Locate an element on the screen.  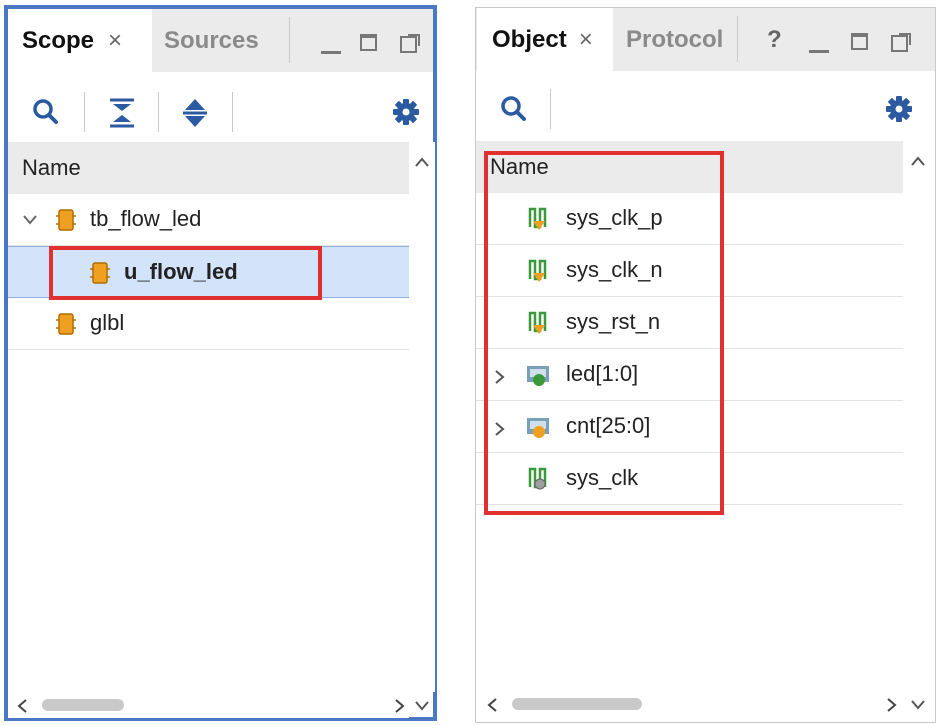
tree-row-tb-flow-led: tb_flow_led is located at coordinates (208, 220).